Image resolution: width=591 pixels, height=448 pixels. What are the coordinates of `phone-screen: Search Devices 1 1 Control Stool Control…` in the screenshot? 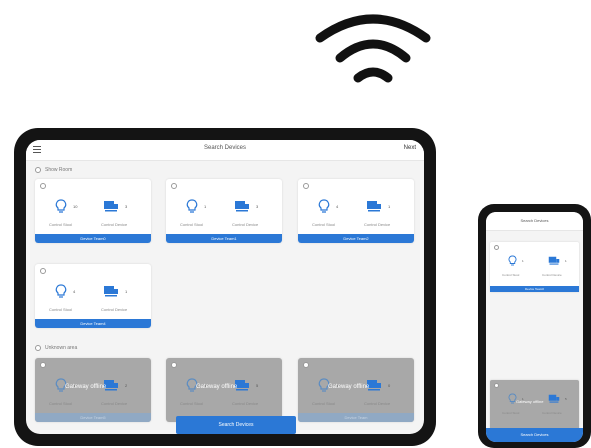 It's located at (534, 327).